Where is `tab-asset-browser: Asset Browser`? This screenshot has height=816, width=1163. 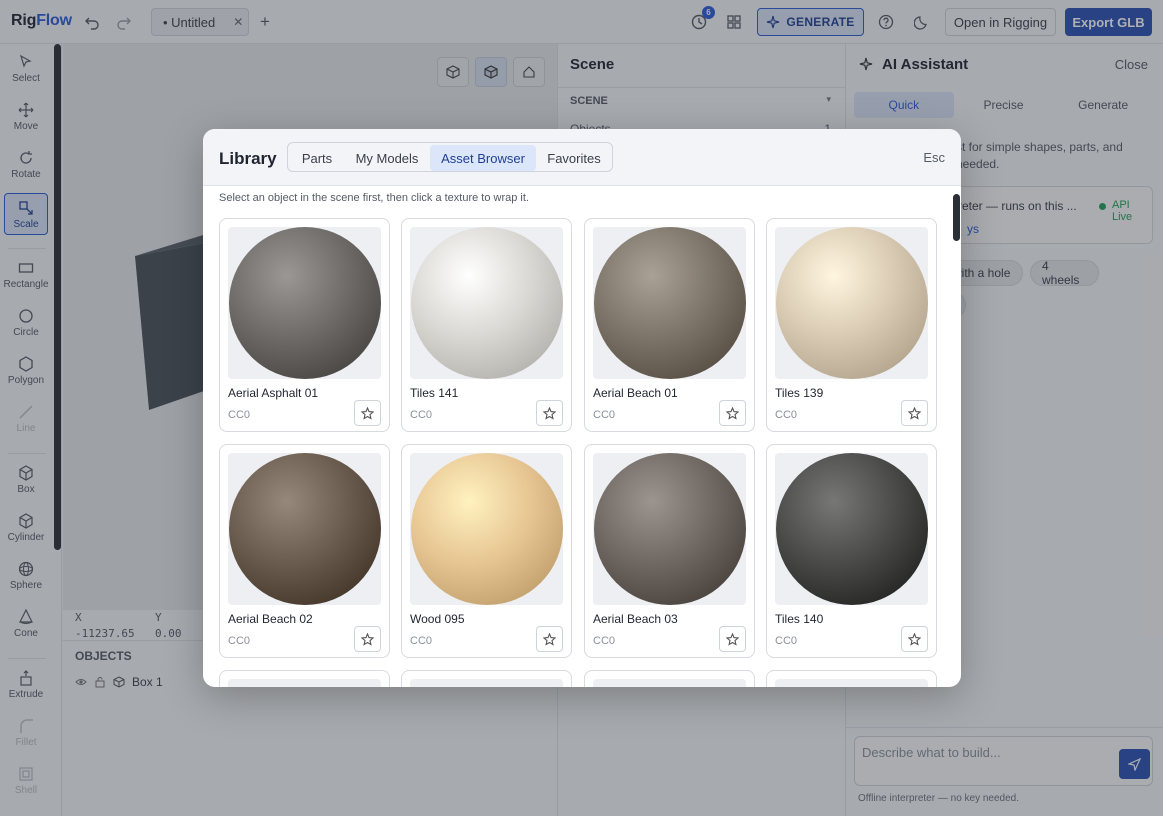
tab-asset-browser: Asset Browser is located at coordinates (483, 158).